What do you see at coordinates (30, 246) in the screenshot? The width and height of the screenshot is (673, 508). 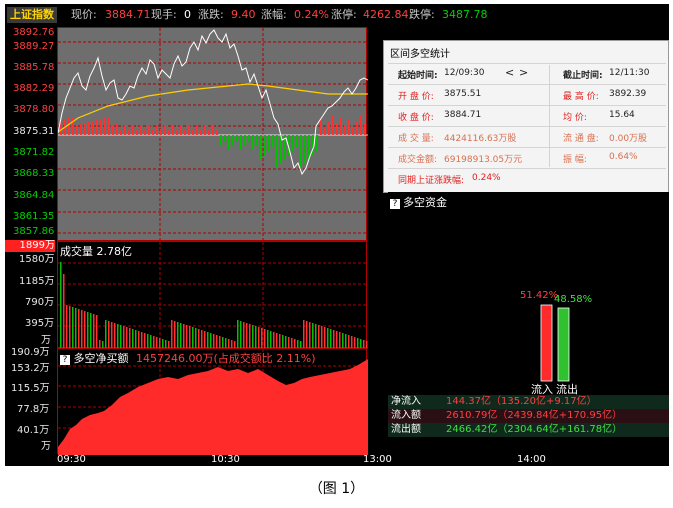 I see `volume-max-label: 1899万` at bounding box center [30, 246].